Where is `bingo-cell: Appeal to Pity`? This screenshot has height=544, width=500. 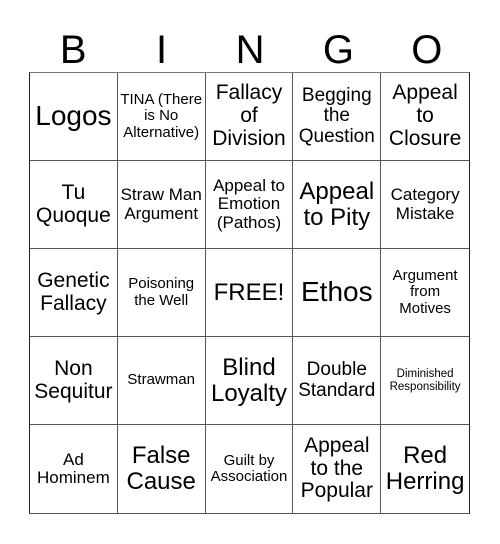 bingo-cell: Appeal to Pity is located at coordinates (337, 205).